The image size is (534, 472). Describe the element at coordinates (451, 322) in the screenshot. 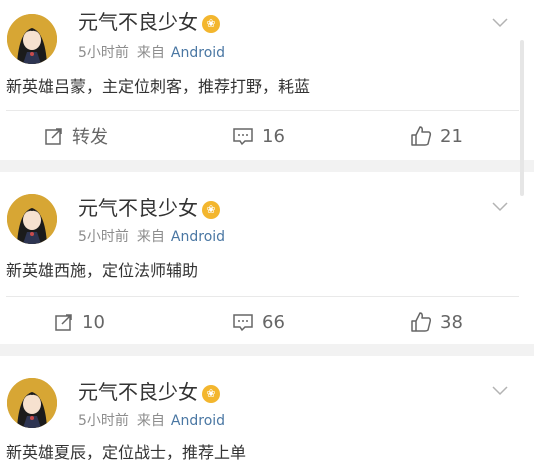

I see `like-count: 38` at that location.